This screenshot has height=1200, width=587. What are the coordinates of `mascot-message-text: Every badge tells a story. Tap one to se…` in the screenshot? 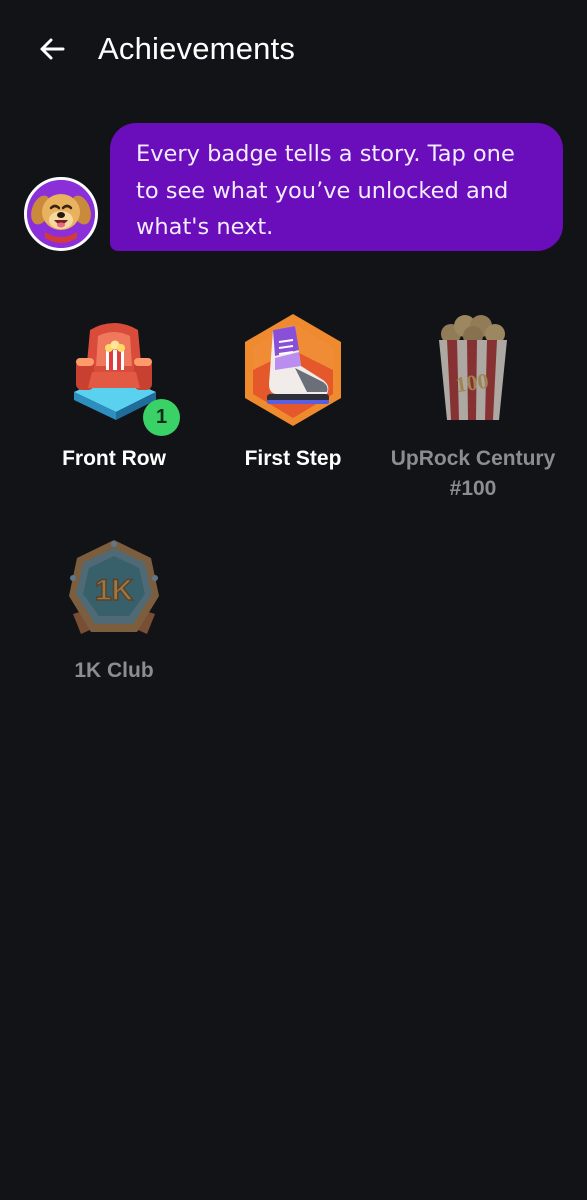 It's located at (325, 190).